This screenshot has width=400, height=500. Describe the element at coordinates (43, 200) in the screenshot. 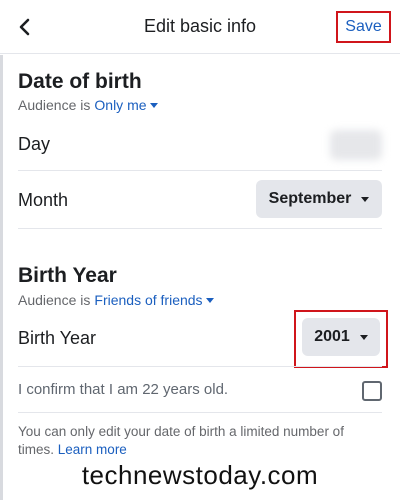

I see `month-label: Month` at that location.